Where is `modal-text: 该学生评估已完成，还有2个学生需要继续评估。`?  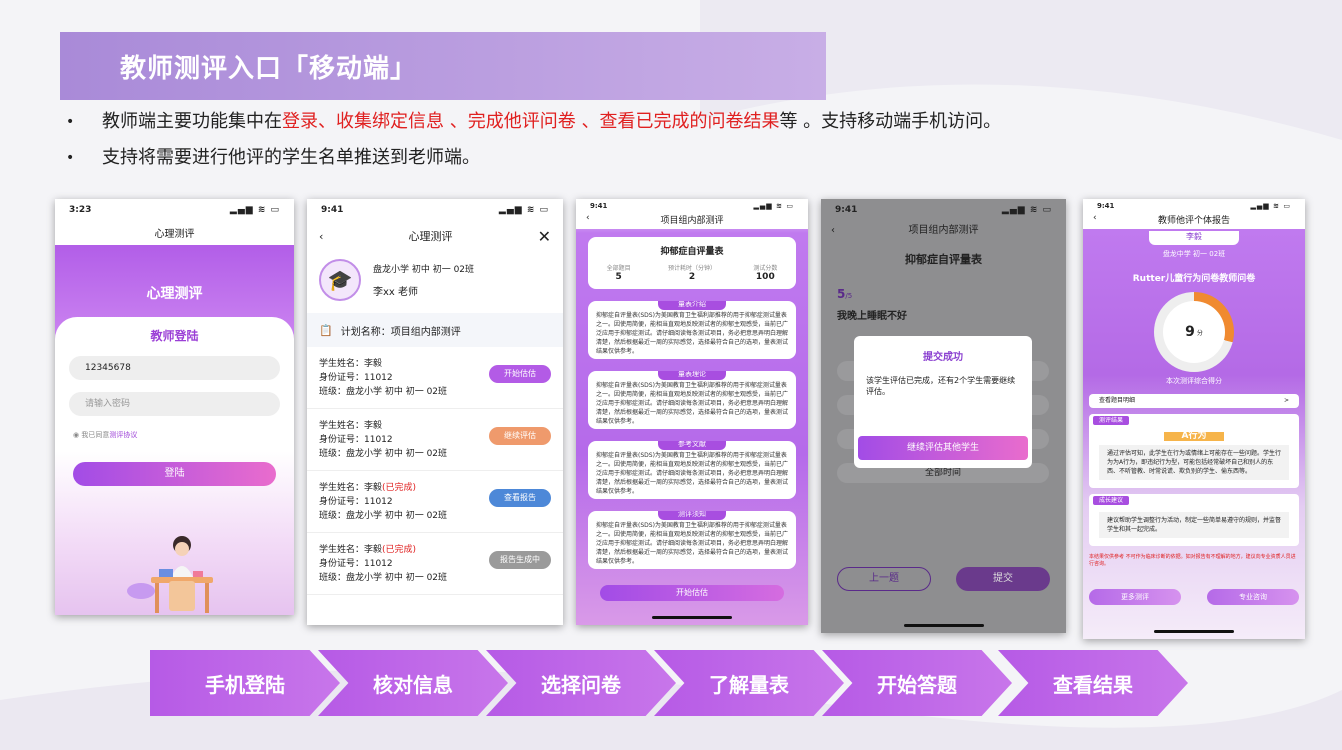 modal-text: 该学生评估已完成，还有2个学生需要继续评估。 is located at coordinates (941, 386).